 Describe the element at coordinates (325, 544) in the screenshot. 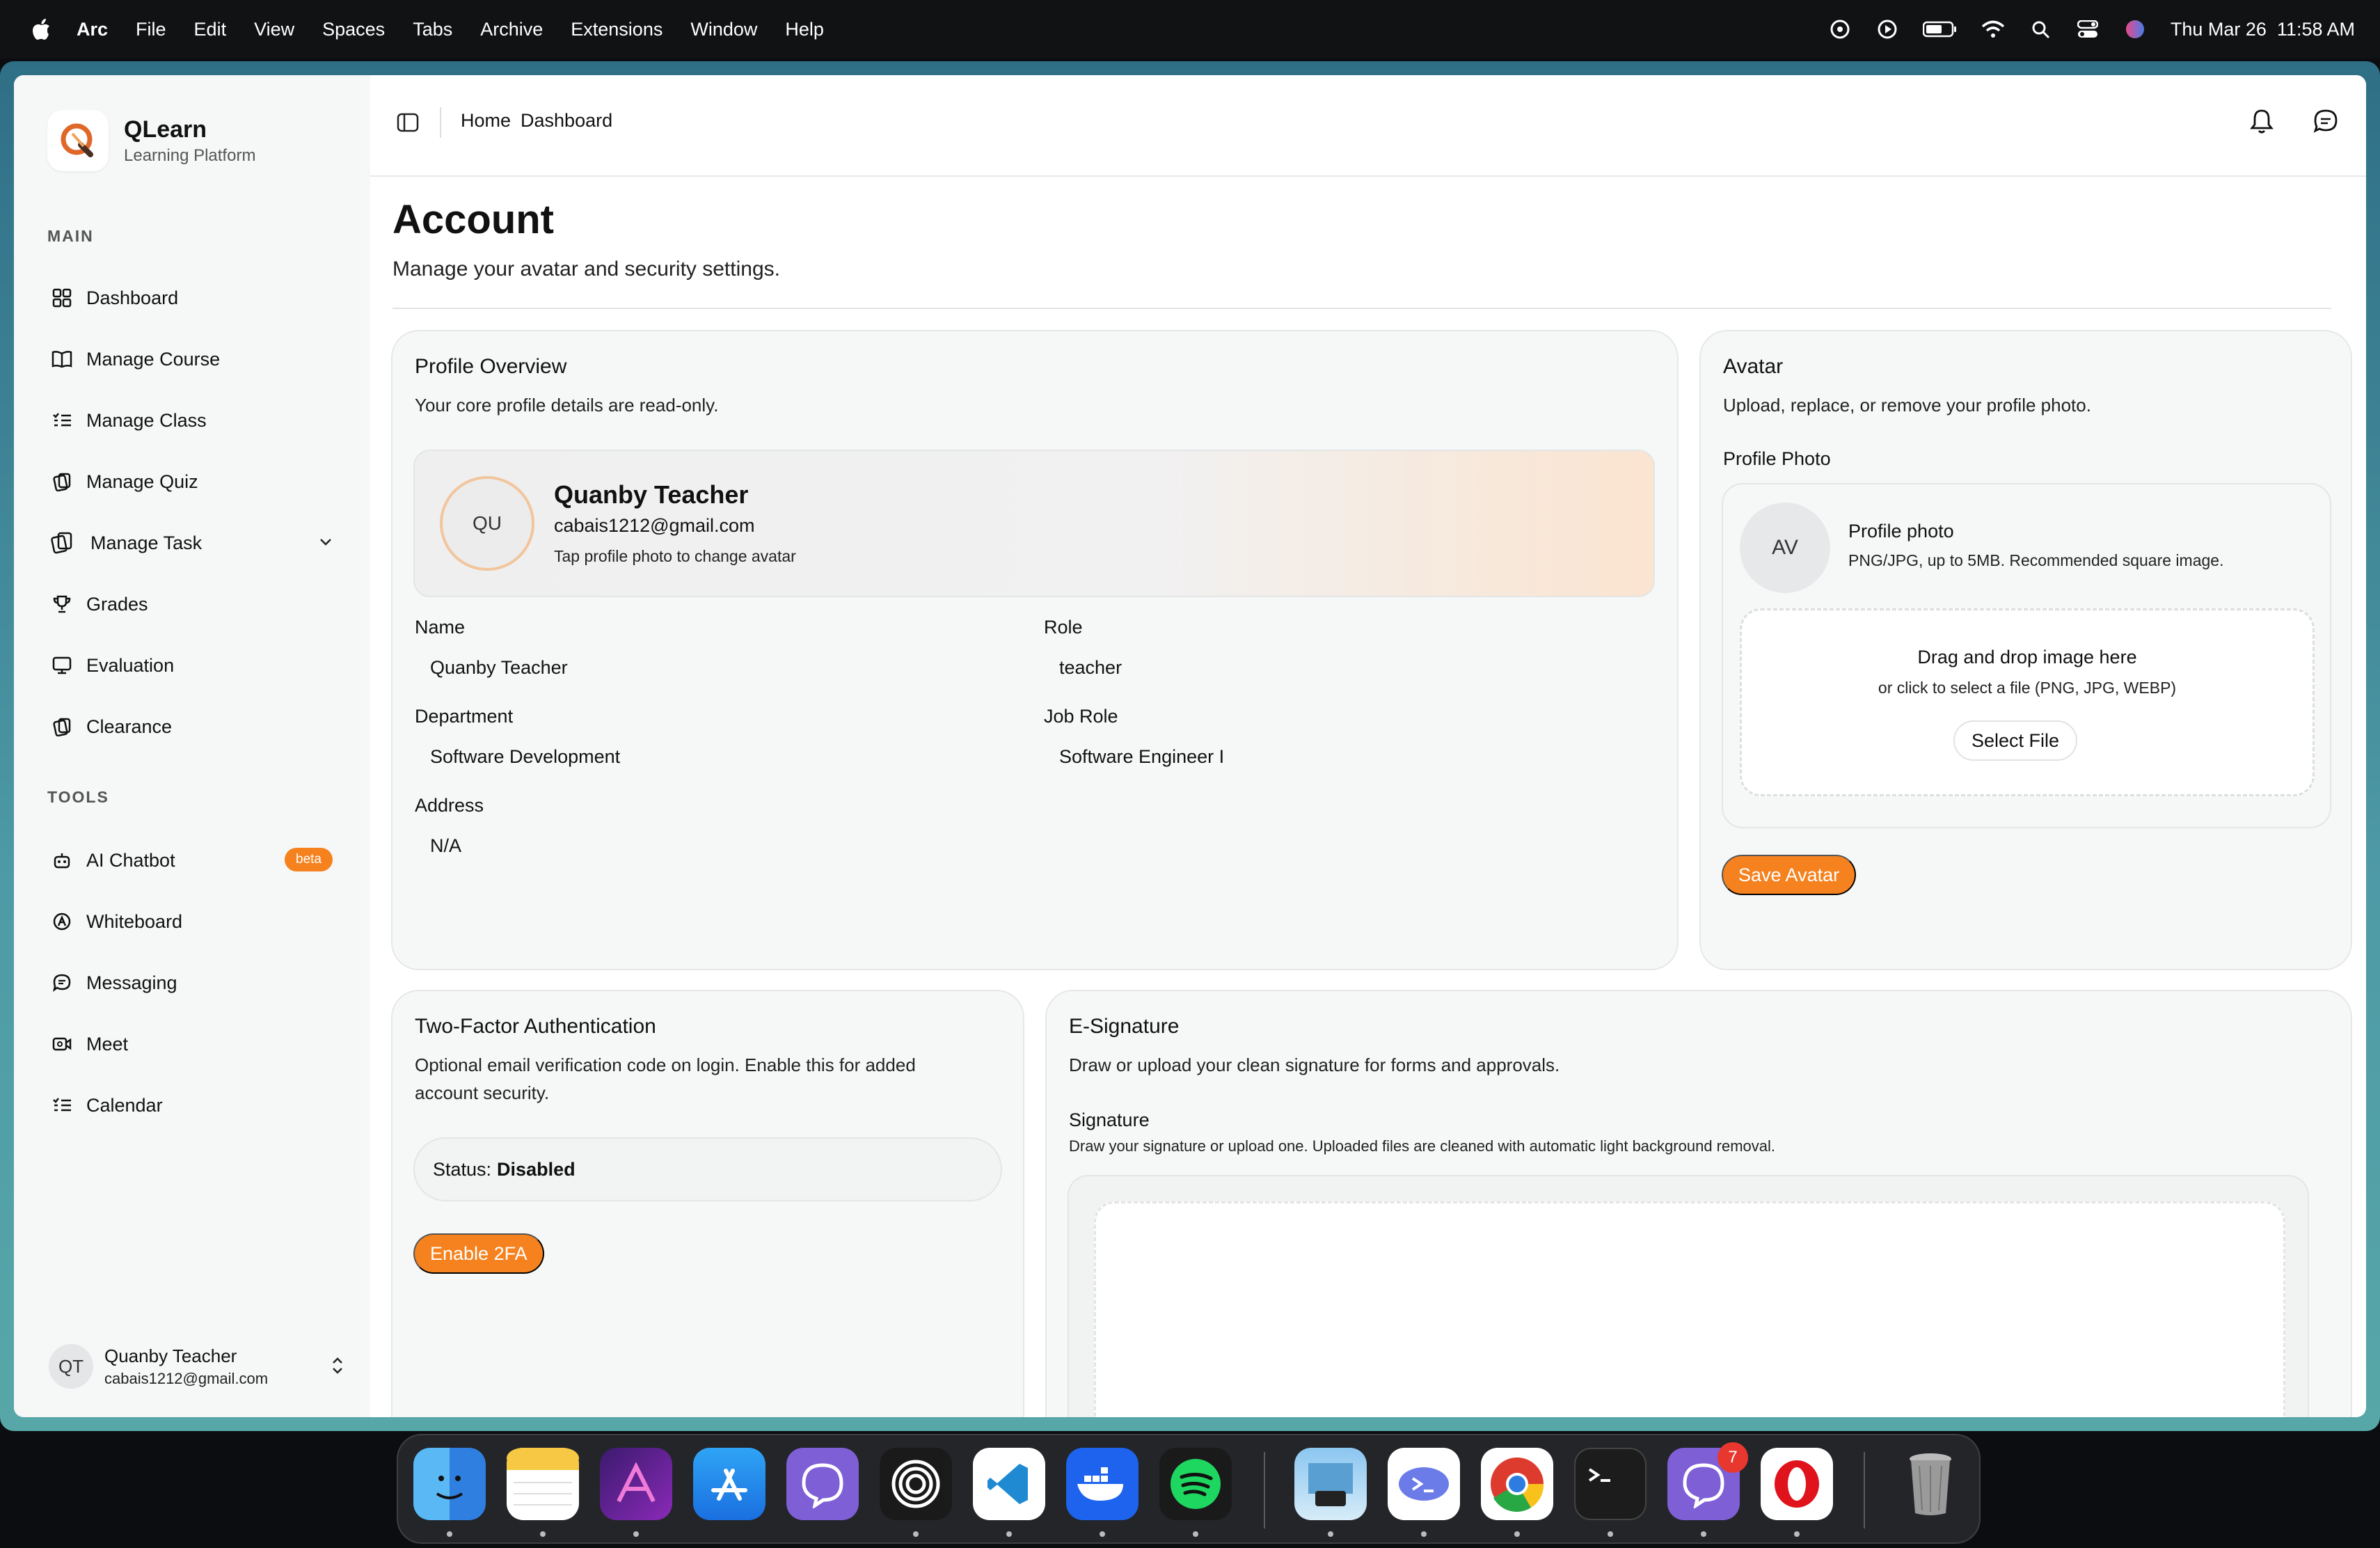

I see `chevron-down-icon` at that location.